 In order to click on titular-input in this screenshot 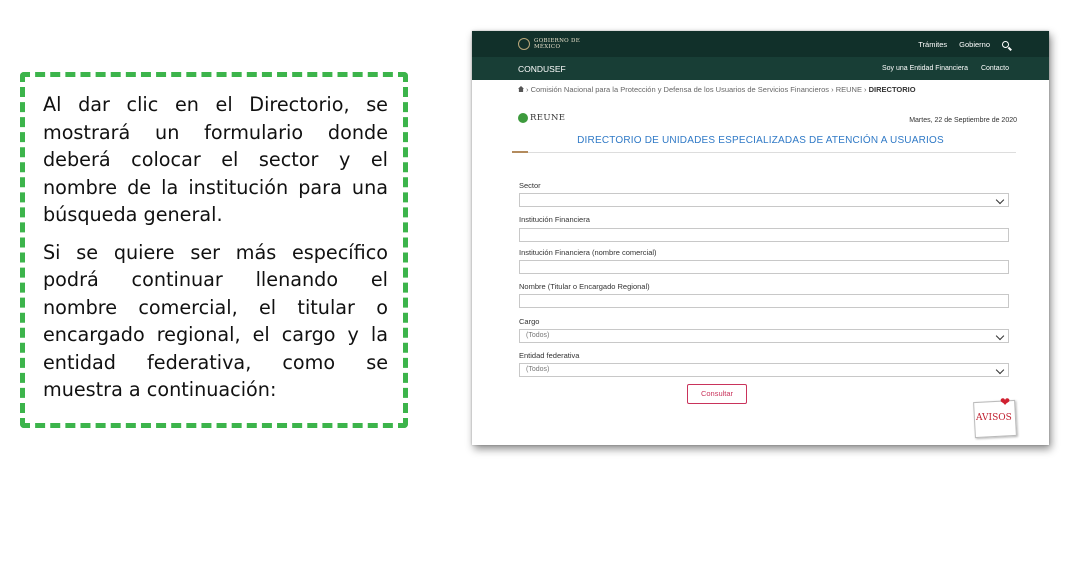, I will do `click(764, 301)`.